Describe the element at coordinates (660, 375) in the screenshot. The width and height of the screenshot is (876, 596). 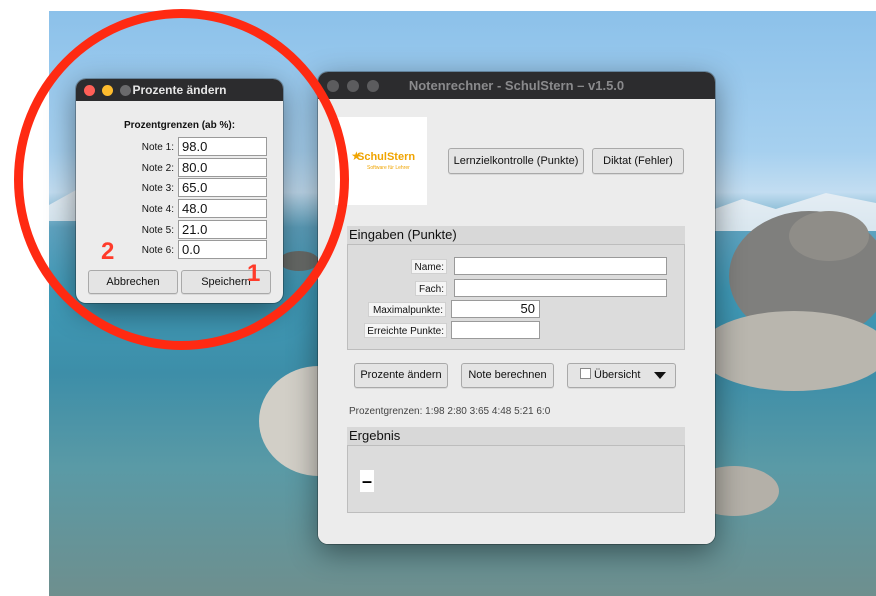
I see `dropdown-arrow-icon` at that location.